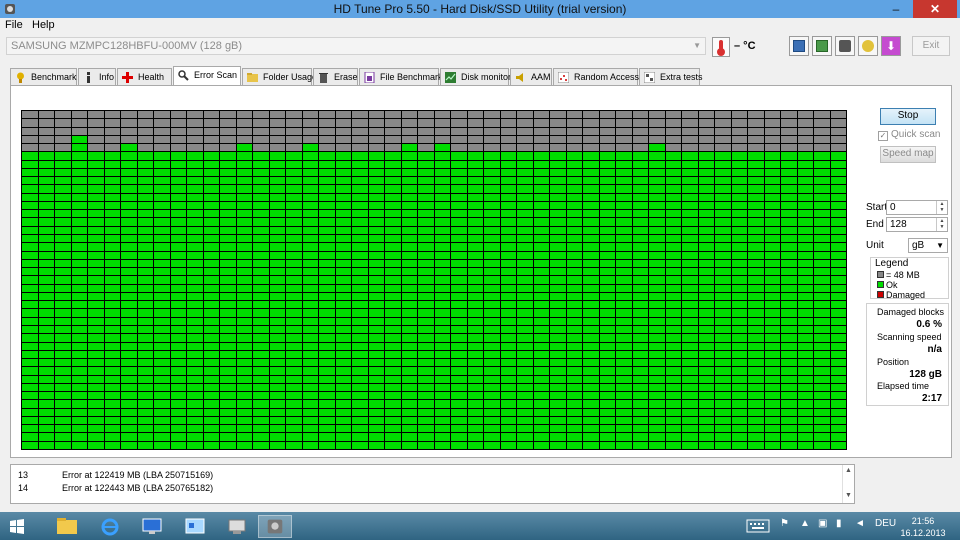 This screenshot has height=540, width=960. What do you see at coordinates (237, 526) in the screenshot?
I see `network-icon` at bounding box center [237, 526].